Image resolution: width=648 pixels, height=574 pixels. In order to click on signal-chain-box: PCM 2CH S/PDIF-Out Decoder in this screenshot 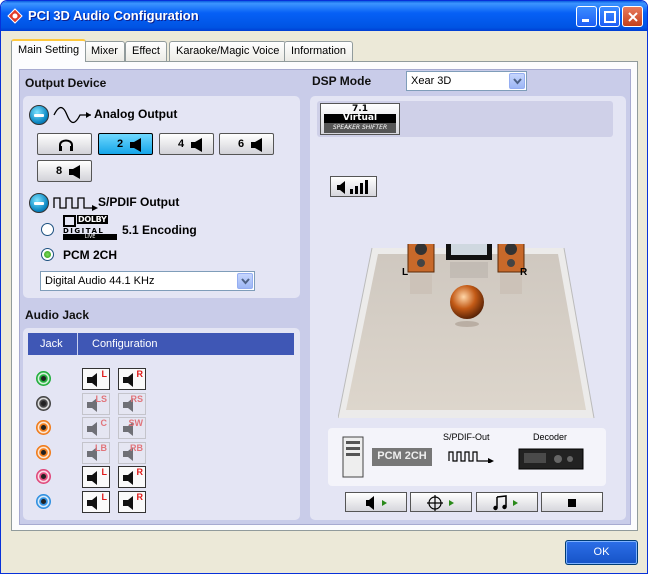, I will do `click(467, 457)`.